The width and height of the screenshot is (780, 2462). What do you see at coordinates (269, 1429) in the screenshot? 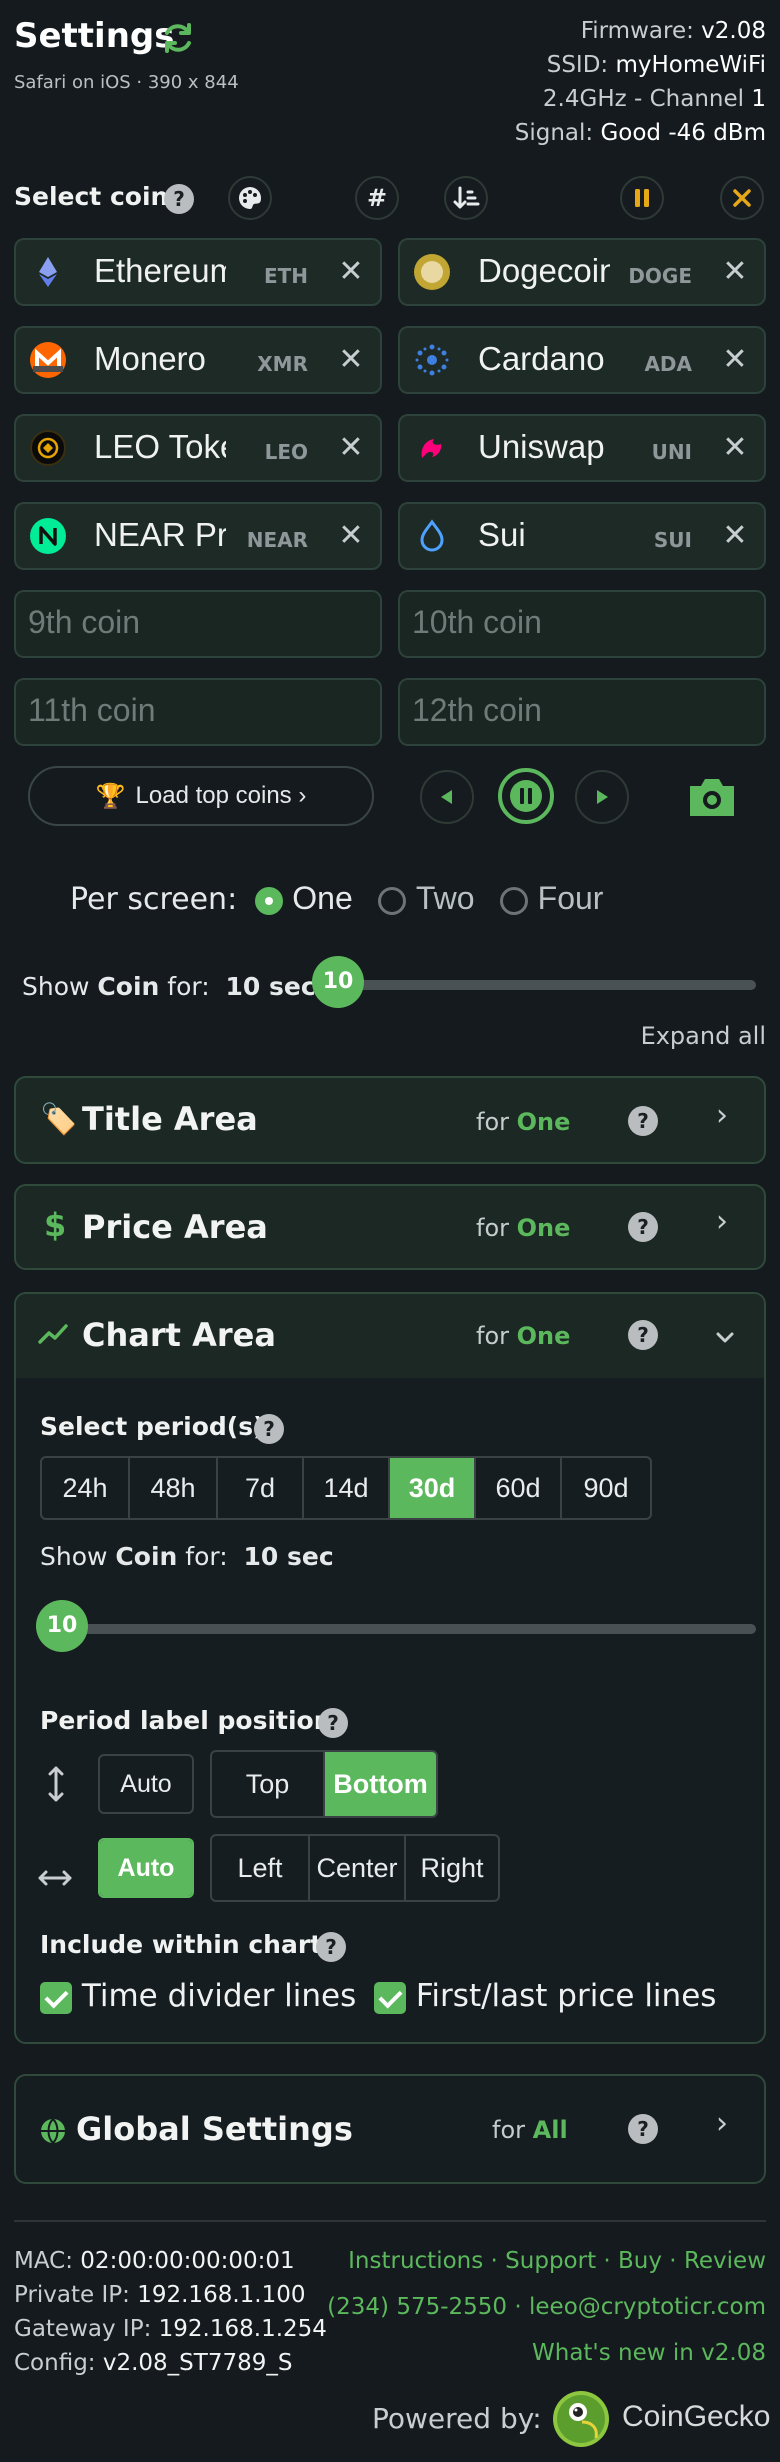
I see `period-help-icon: ?` at bounding box center [269, 1429].